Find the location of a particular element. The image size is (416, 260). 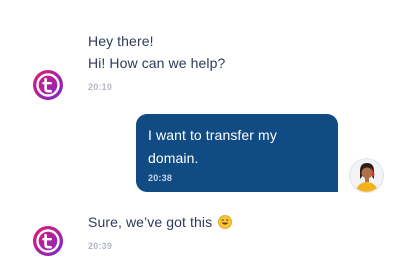

user-message-line: domain. is located at coordinates (173, 158).